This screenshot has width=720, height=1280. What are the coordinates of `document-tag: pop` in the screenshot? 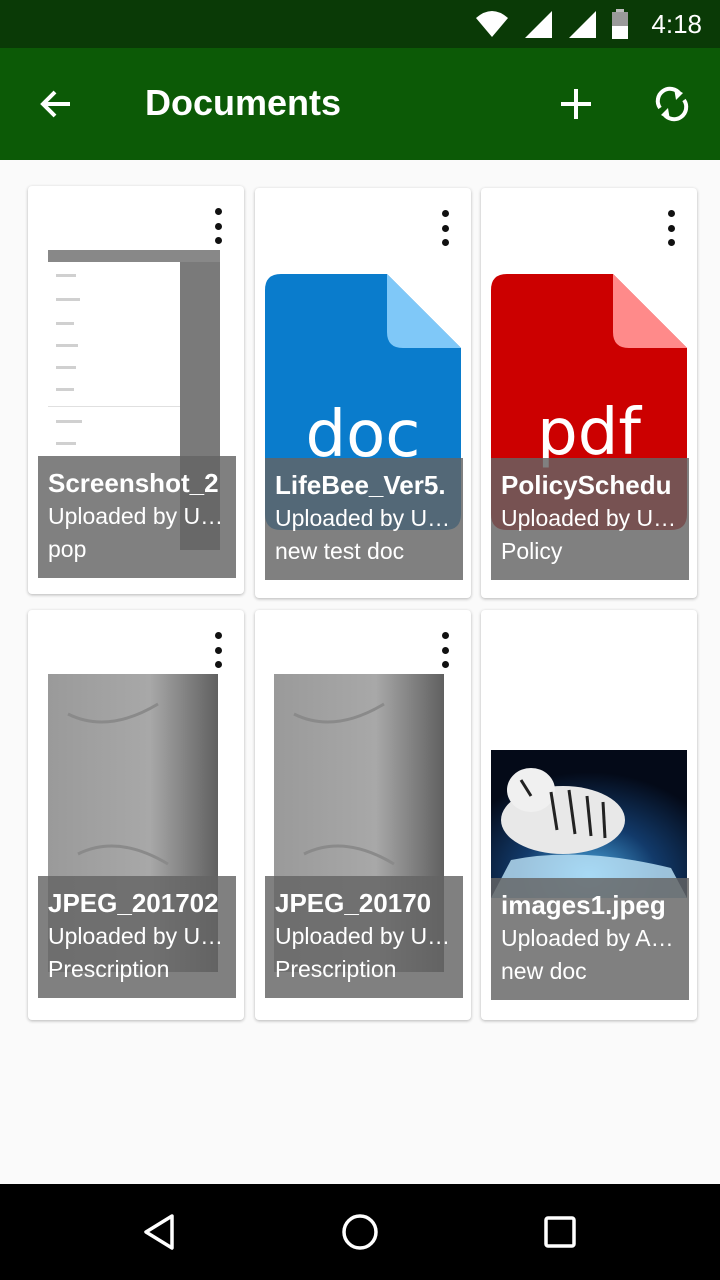 It's located at (67, 549).